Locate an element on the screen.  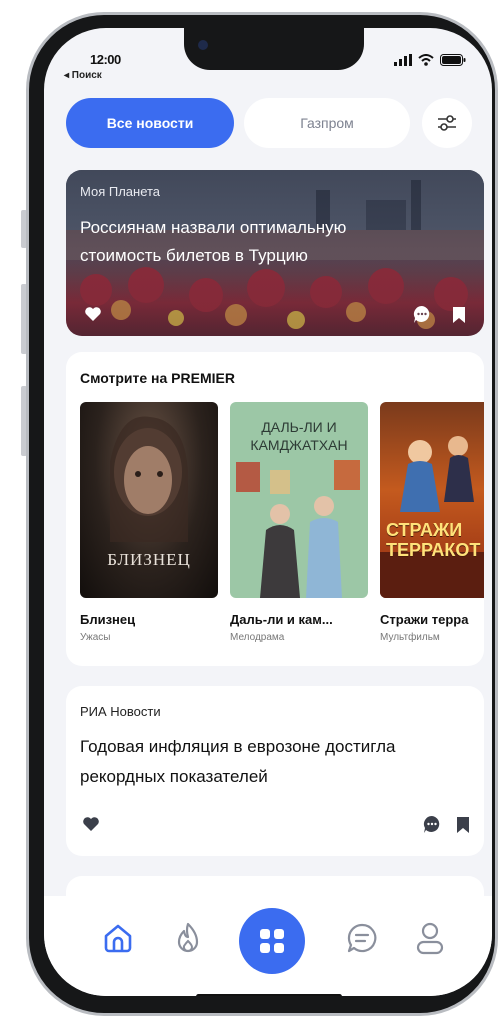
fire-icon is located at coordinates (188, 937).